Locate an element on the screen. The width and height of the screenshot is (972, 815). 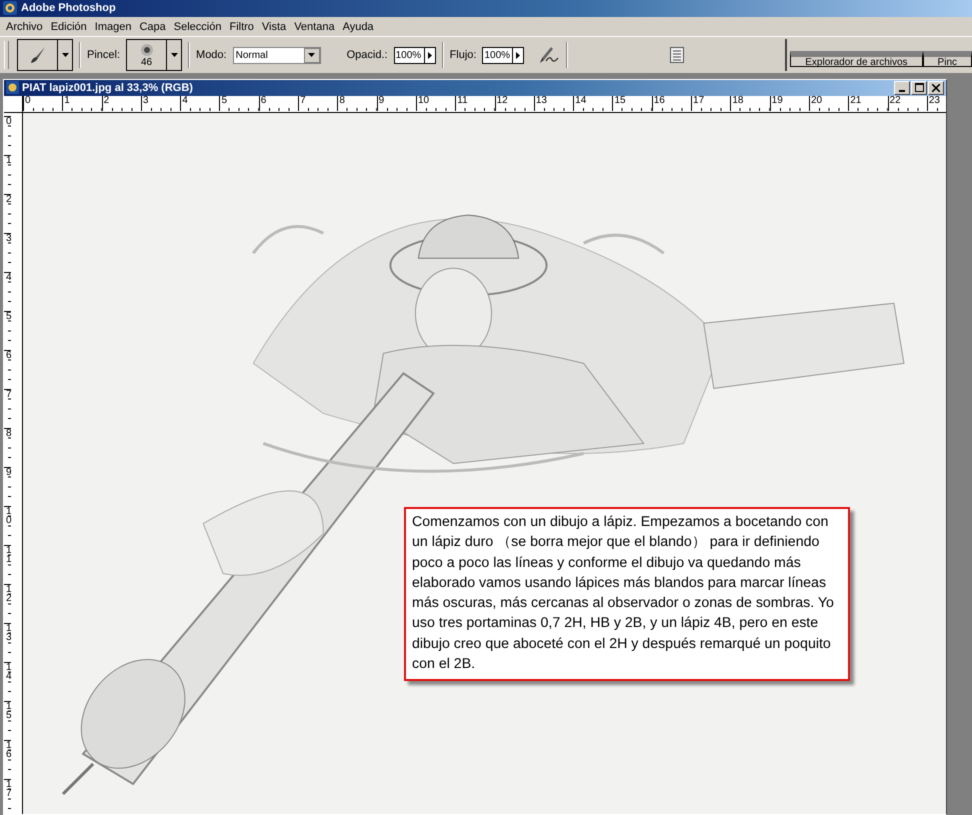
maximize-icon is located at coordinates (919, 87).